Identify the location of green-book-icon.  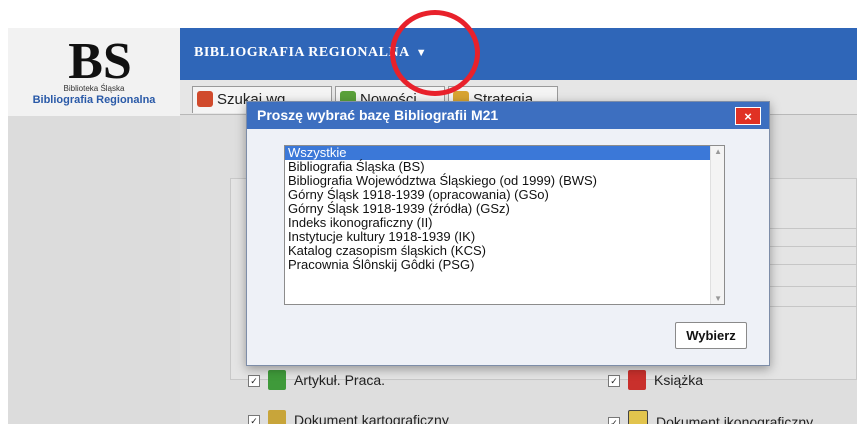
(277, 380).